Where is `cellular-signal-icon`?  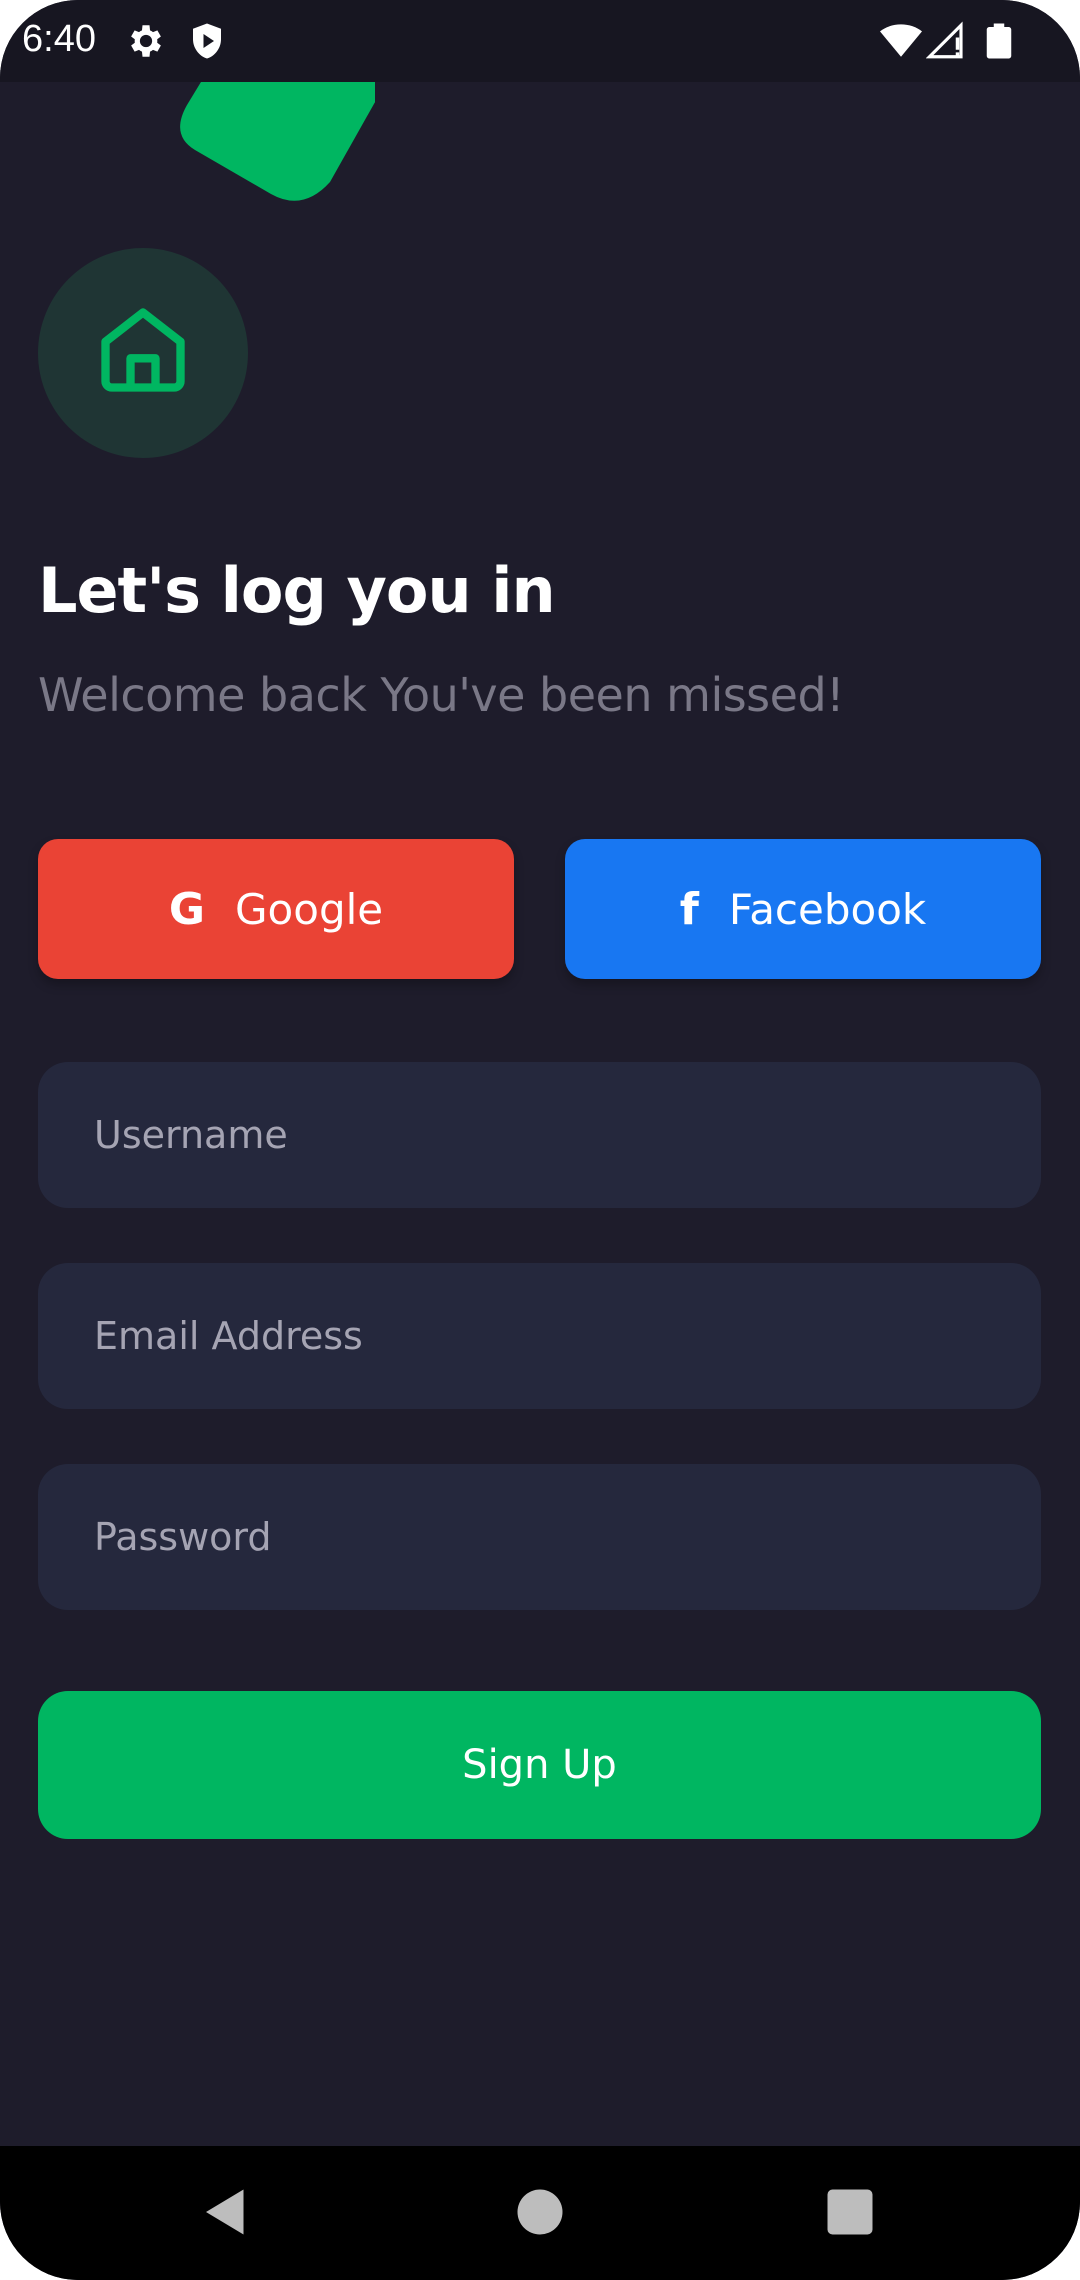 cellular-signal-icon is located at coordinates (944, 40).